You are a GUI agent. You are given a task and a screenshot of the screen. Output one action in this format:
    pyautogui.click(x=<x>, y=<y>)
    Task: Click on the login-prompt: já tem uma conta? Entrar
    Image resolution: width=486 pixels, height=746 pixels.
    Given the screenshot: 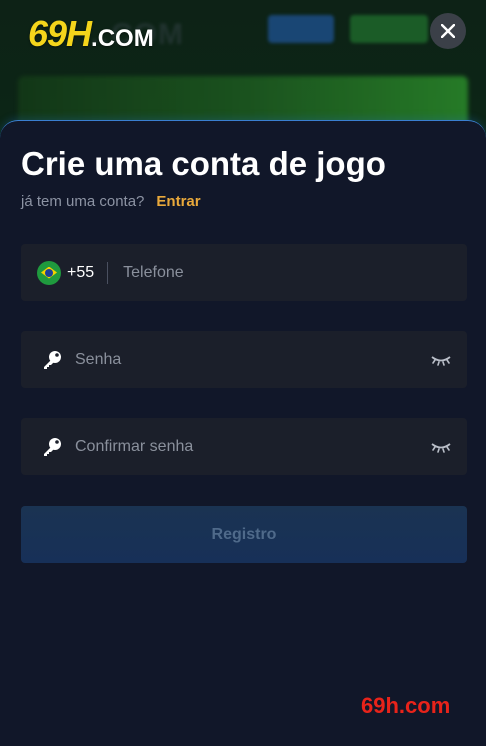 What is the action you would take?
    pyautogui.click(x=111, y=201)
    